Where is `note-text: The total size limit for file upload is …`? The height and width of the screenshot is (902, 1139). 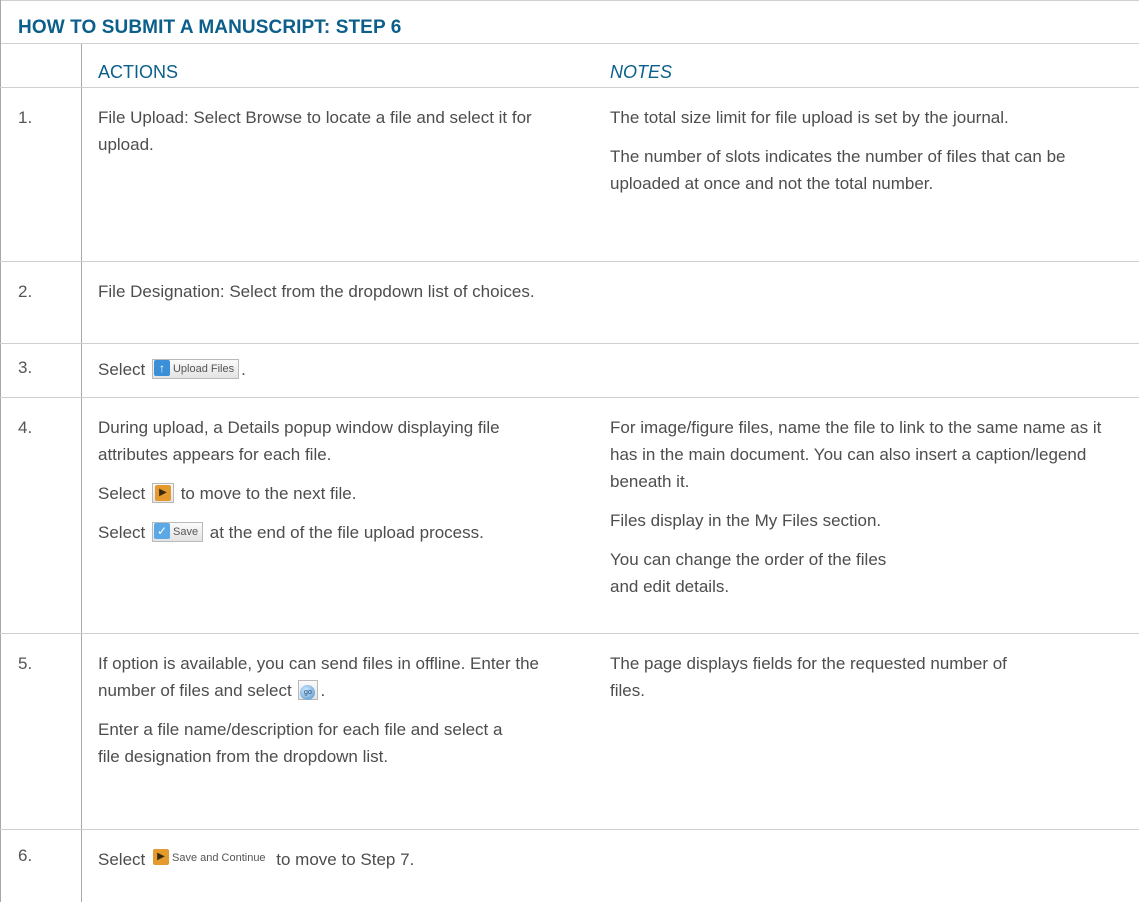
note-text: The total size limit for file upload is … is located at coordinates (809, 117).